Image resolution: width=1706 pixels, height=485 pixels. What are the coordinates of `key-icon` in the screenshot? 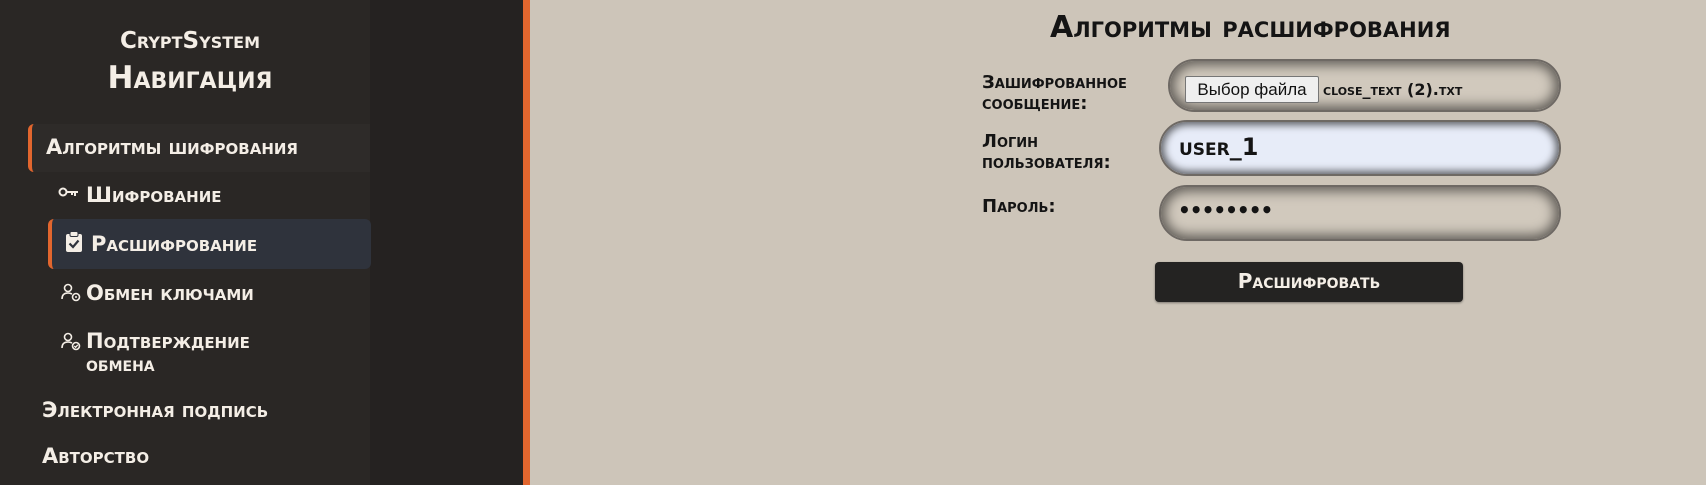 It's located at (69, 191).